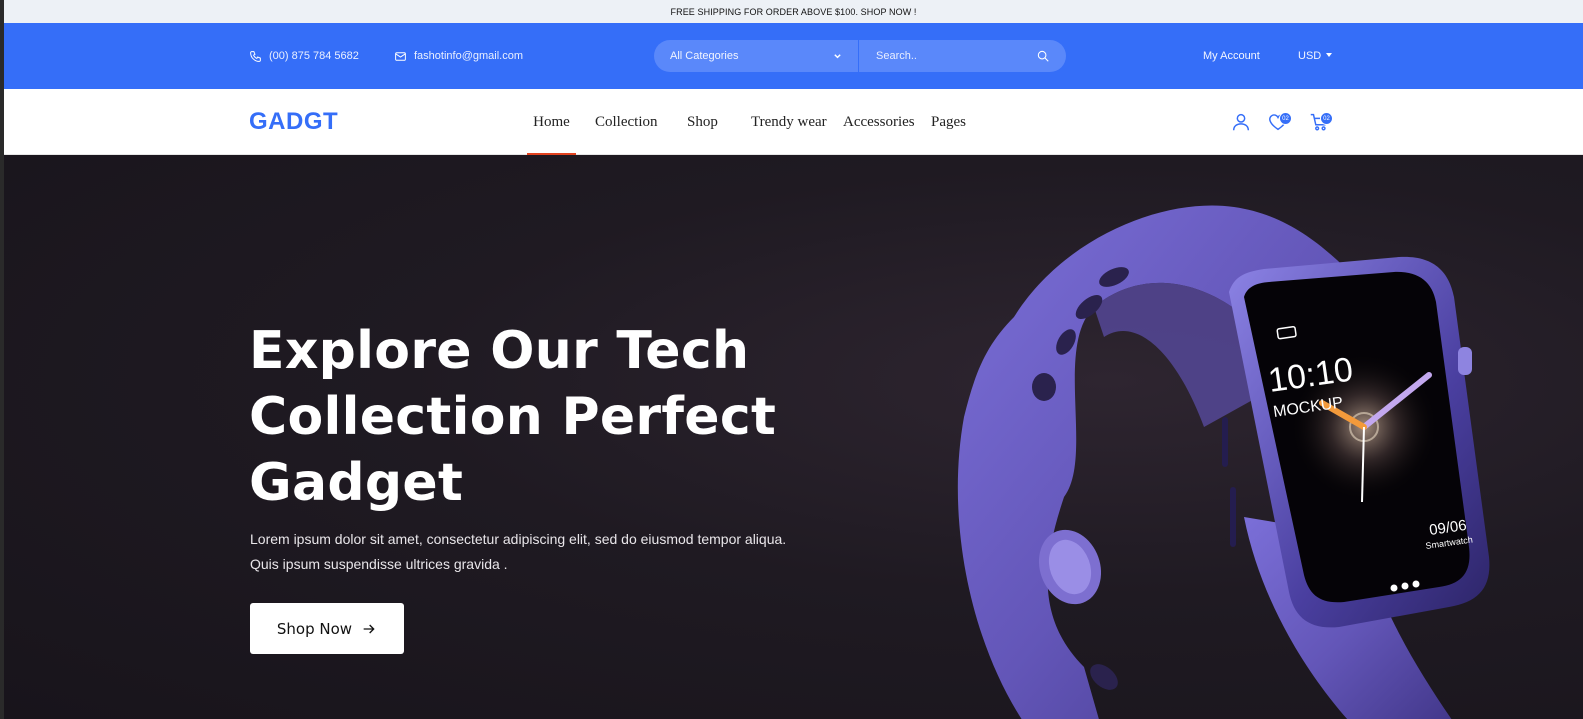 The width and height of the screenshot is (1583, 719). Describe the element at coordinates (837, 55) in the screenshot. I see `chevron-down-icon` at that location.